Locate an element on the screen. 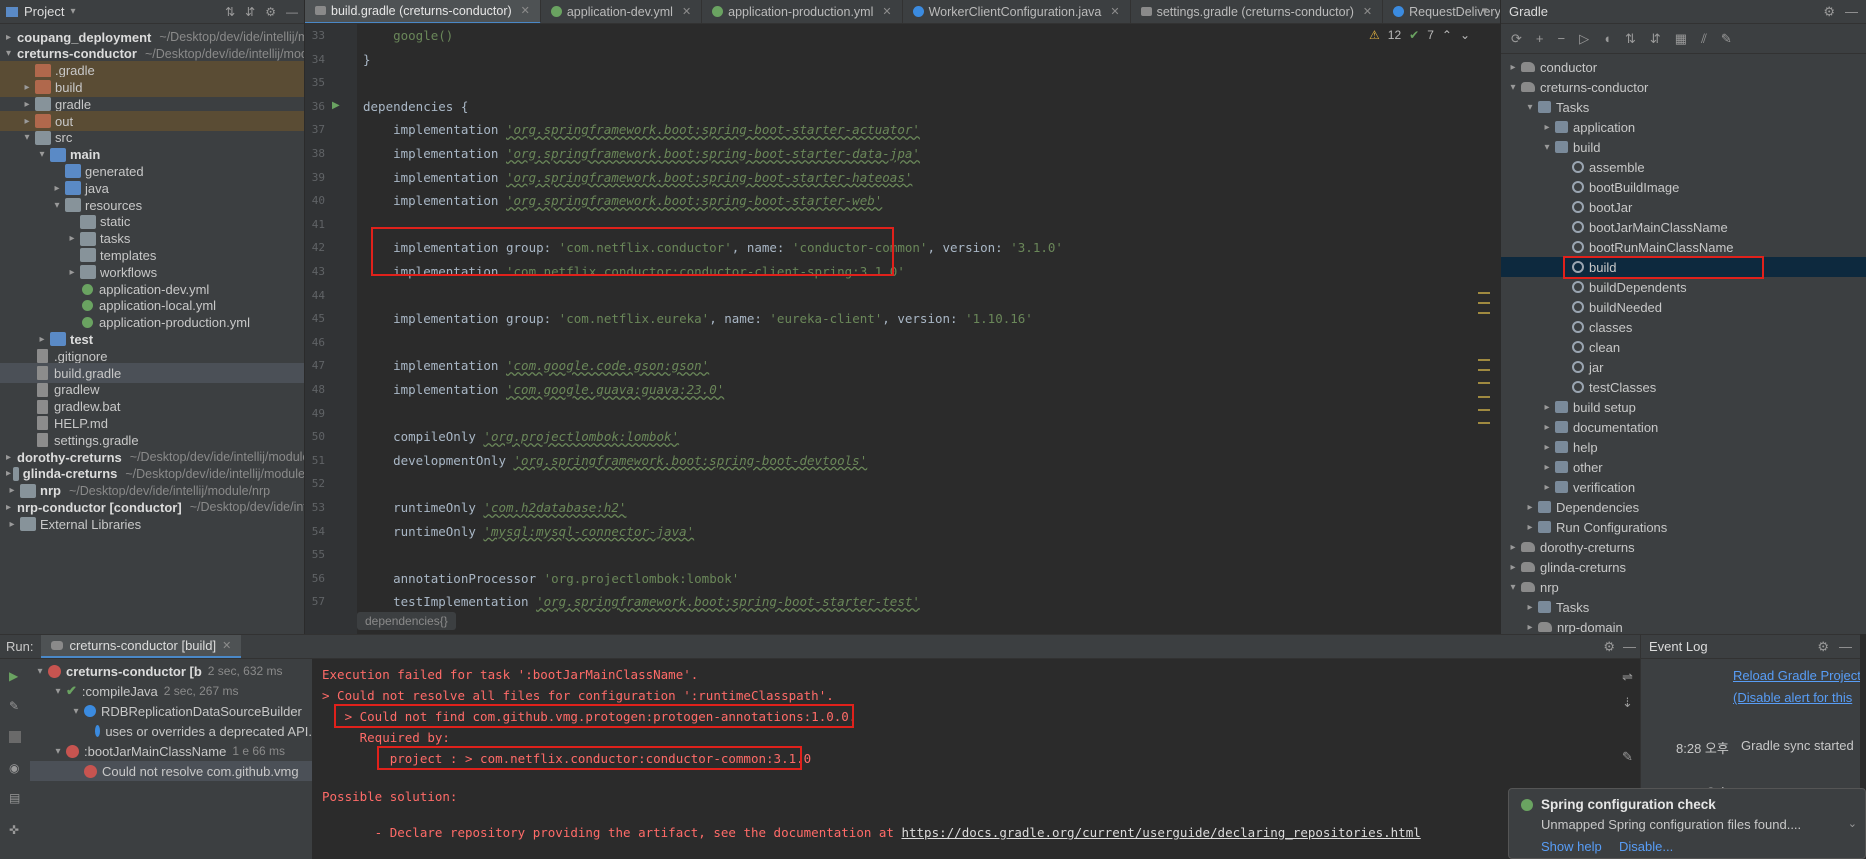 The height and width of the screenshot is (859, 1866). stop-icon is located at coordinates (15, 737).